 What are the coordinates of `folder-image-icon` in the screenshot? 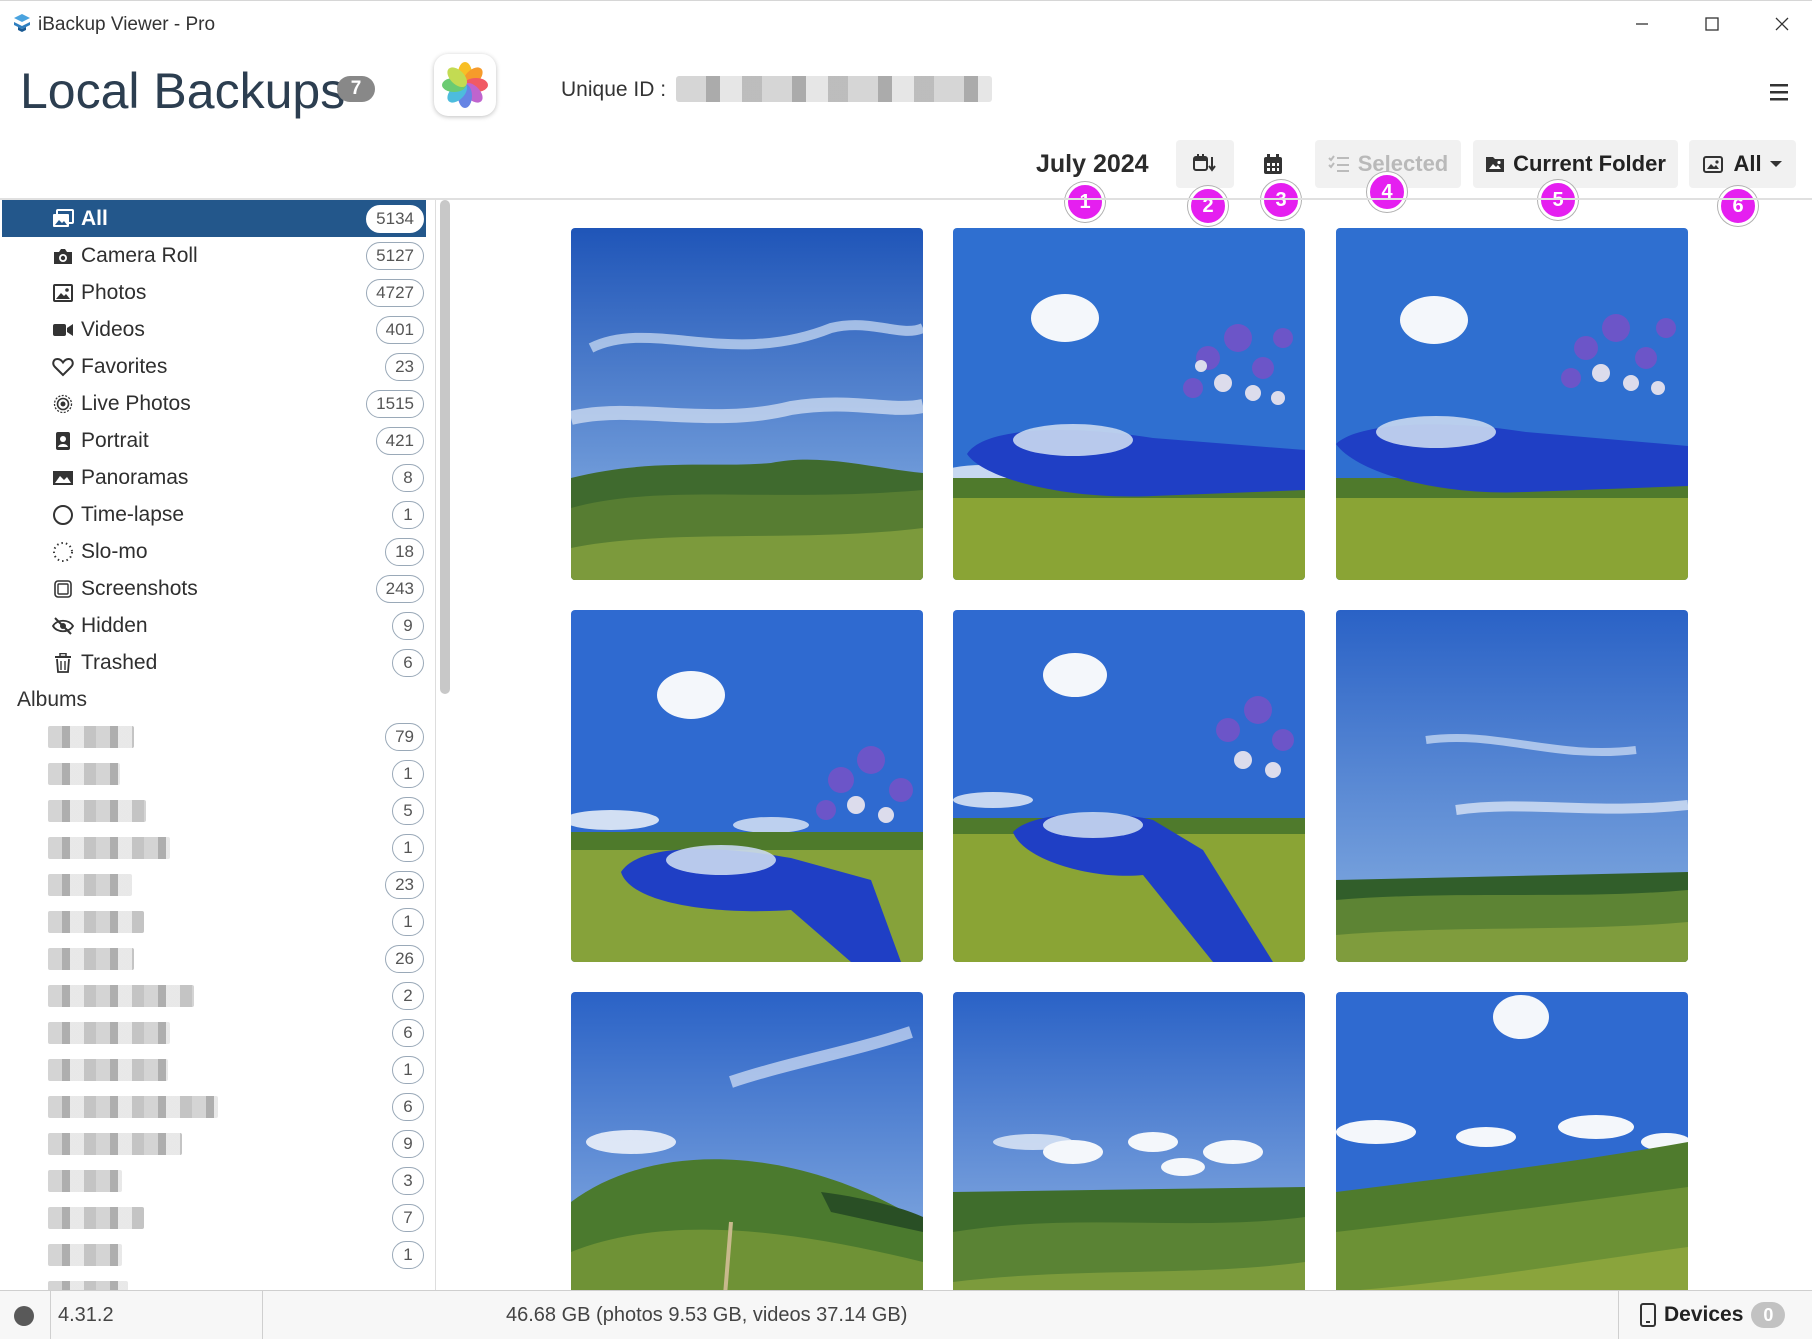 It's located at (1495, 164).